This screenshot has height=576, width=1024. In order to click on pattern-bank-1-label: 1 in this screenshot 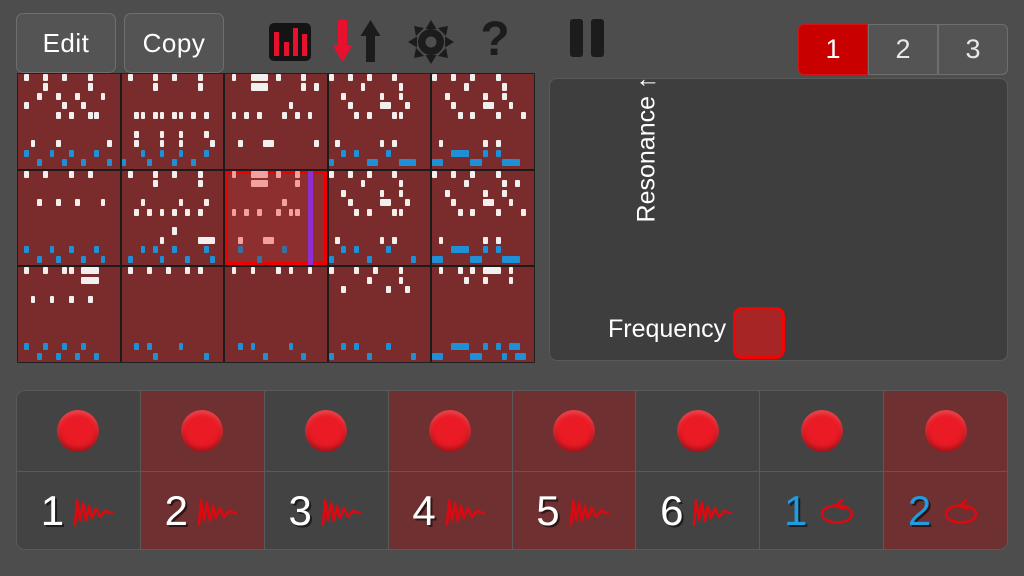, I will do `click(833, 49)`.